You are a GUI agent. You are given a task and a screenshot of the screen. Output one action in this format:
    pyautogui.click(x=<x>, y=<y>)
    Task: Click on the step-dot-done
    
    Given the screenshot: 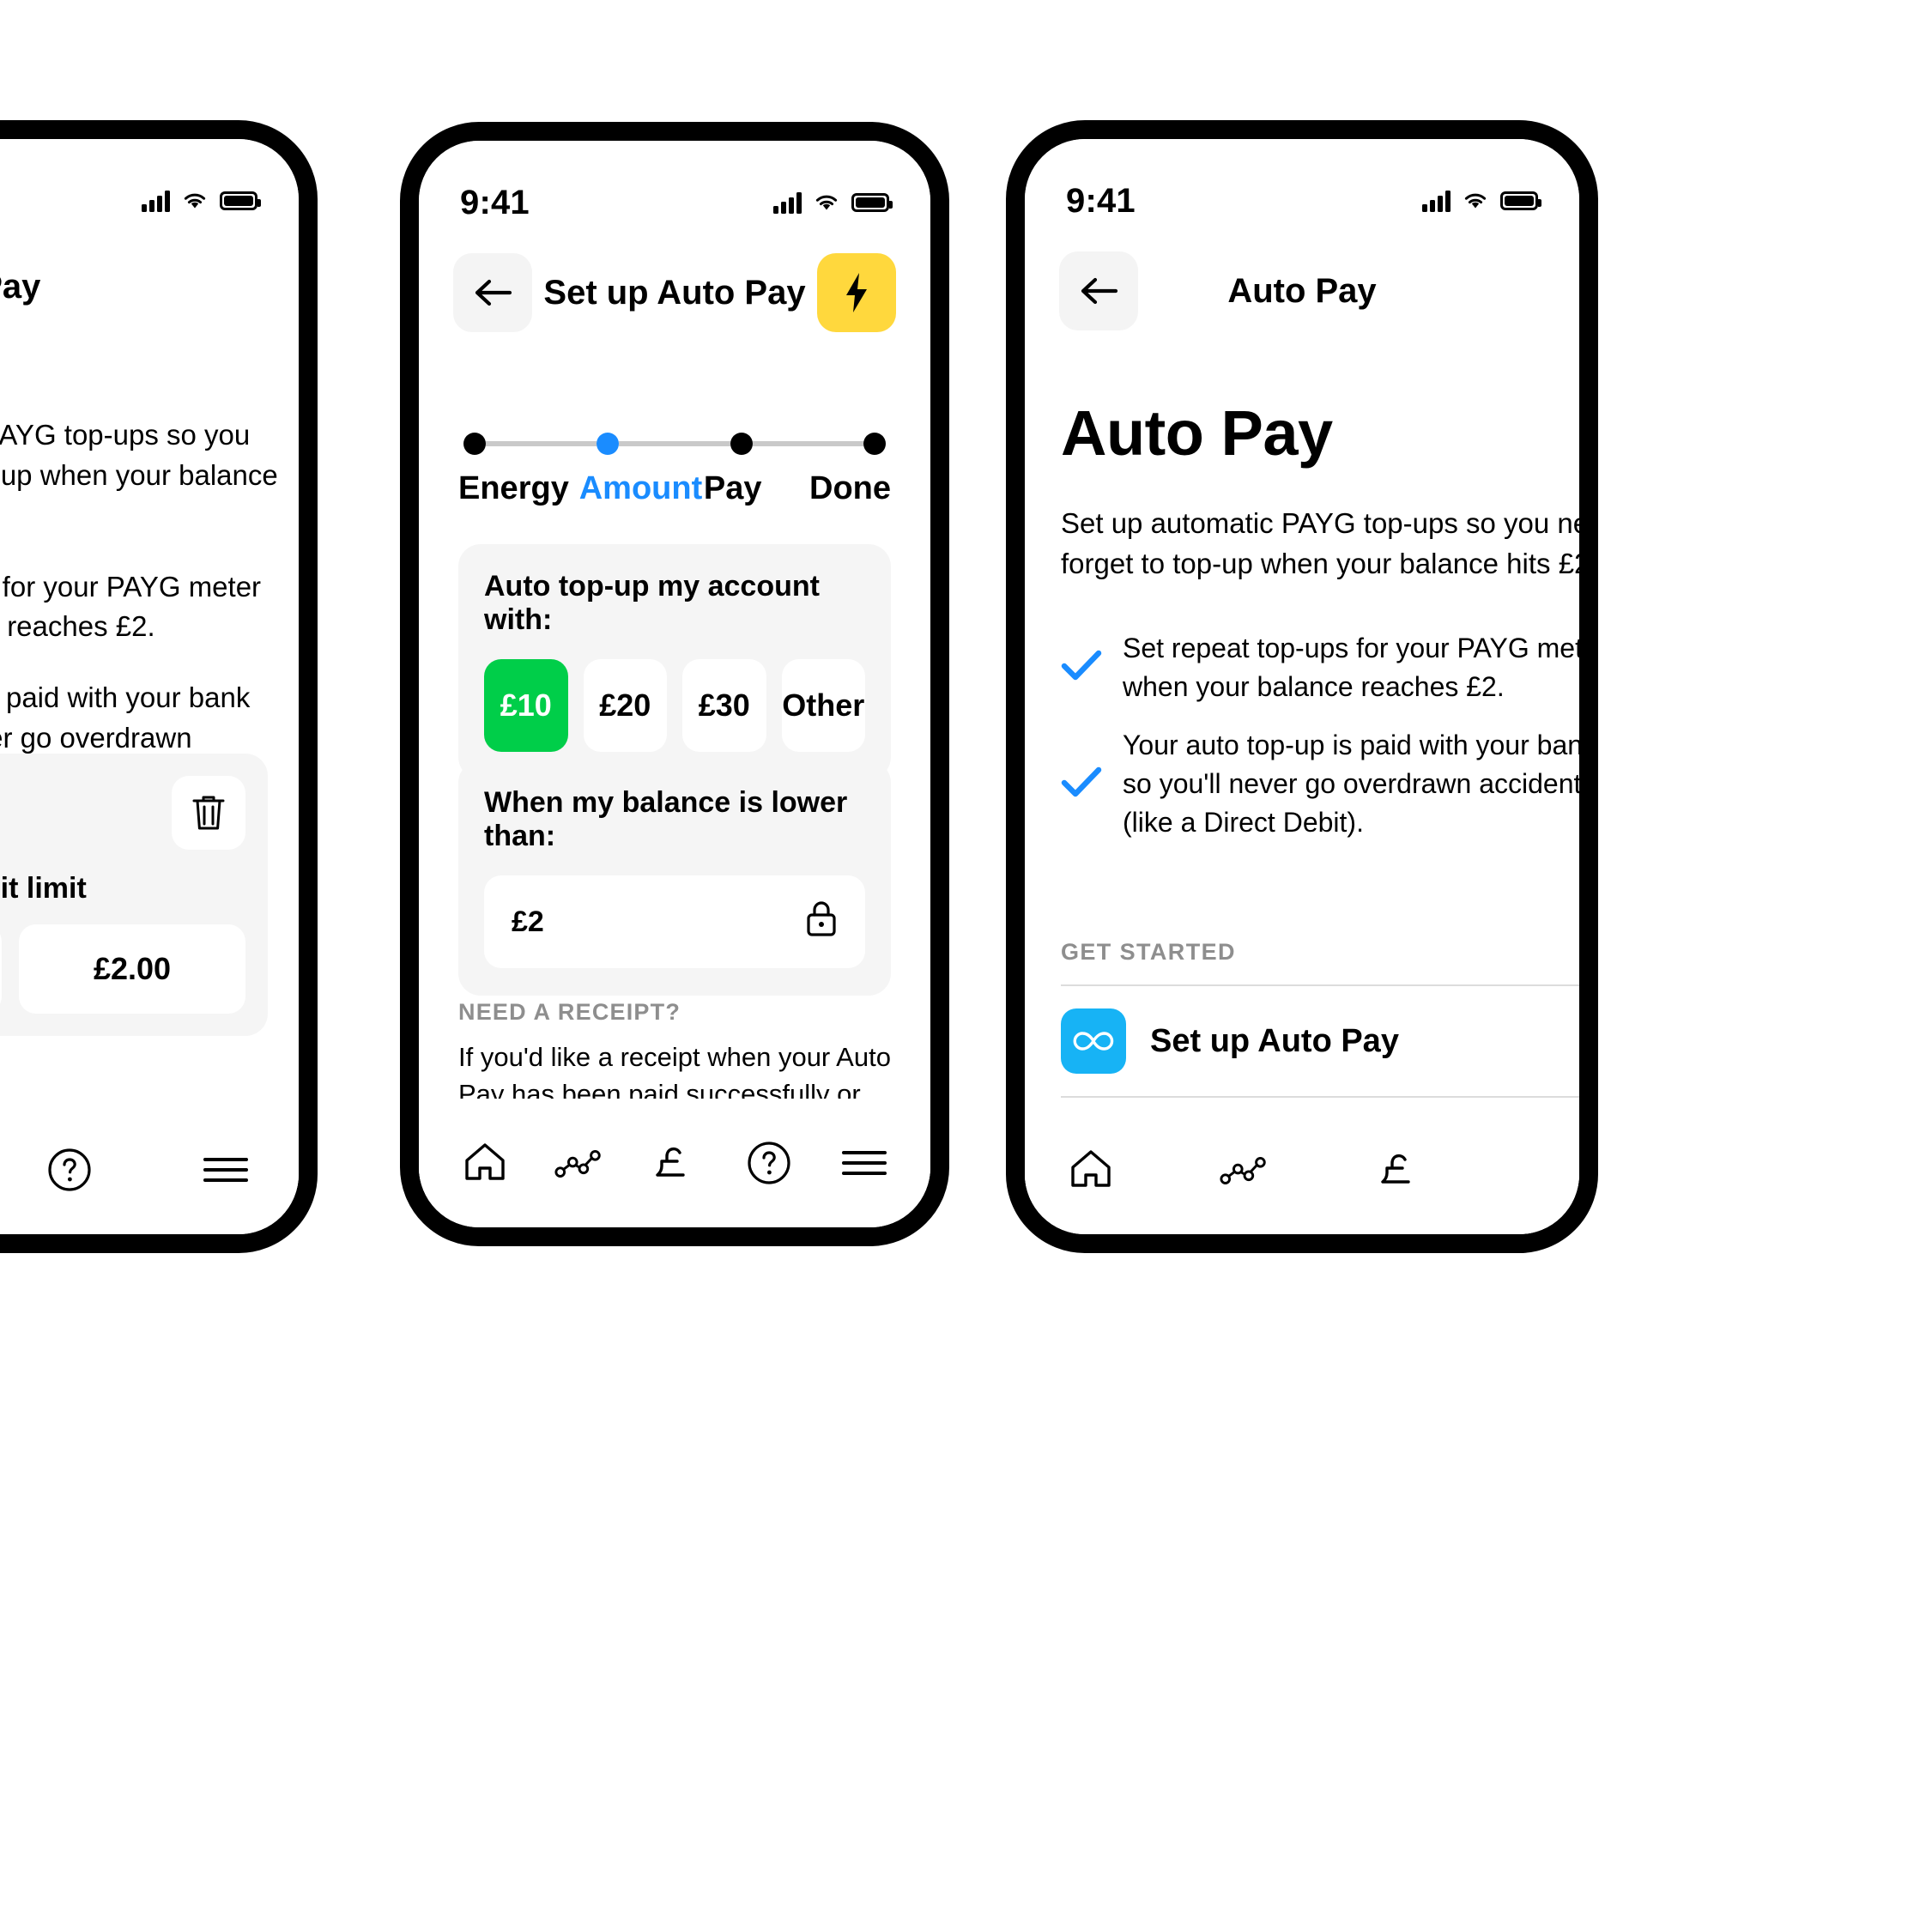 What is the action you would take?
    pyautogui.click(x=875, y=444)
    